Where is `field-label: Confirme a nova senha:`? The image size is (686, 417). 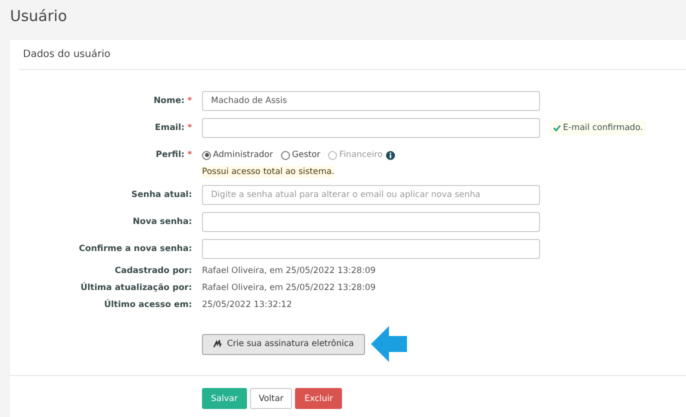 field-label: Confirme a nova senha: is located at coordinates (135, 249).